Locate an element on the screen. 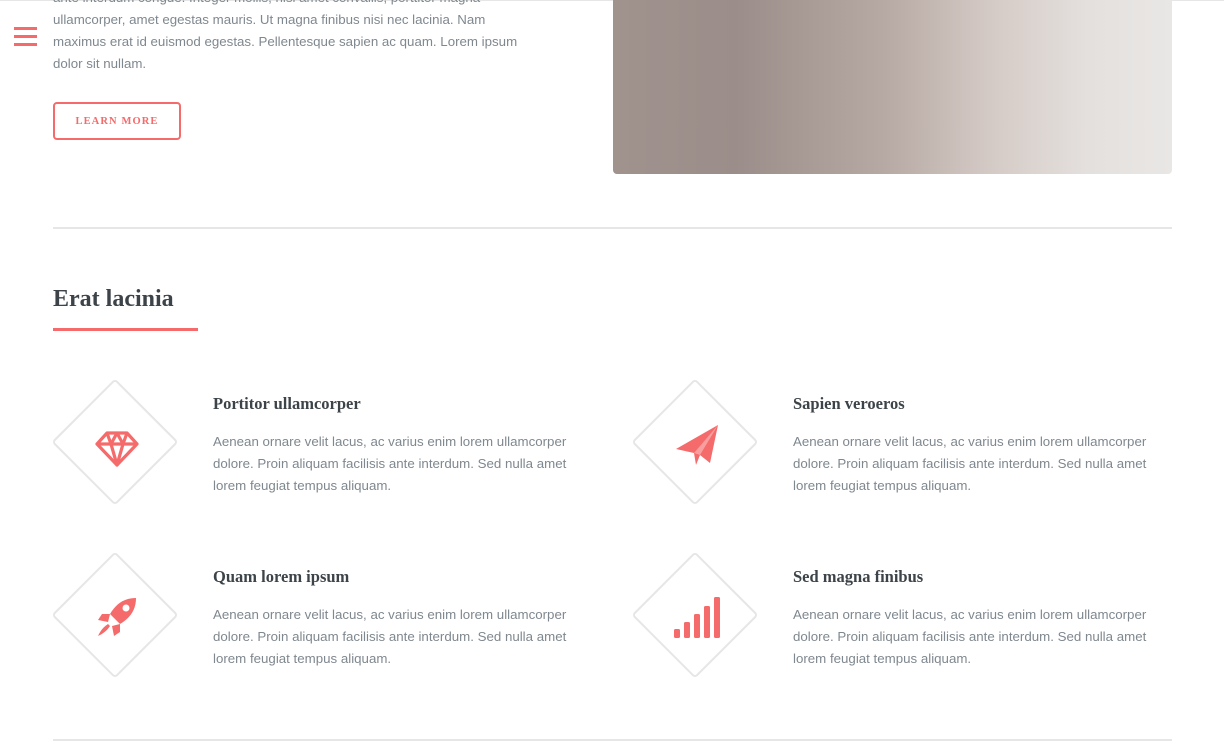  signal-icon is located at coordinates (697, 617).